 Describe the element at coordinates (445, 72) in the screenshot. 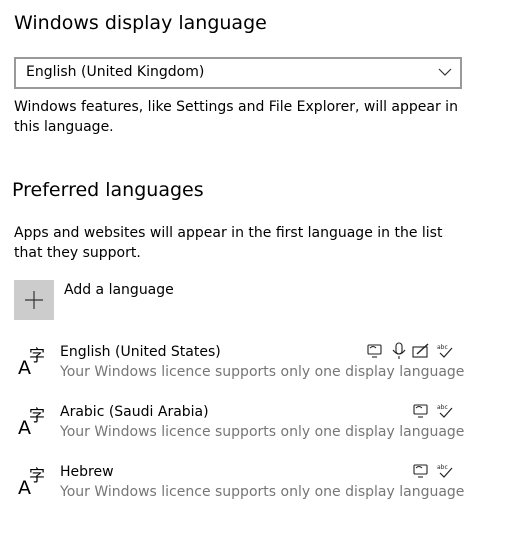

I see `chevron-down-icon` at that location.